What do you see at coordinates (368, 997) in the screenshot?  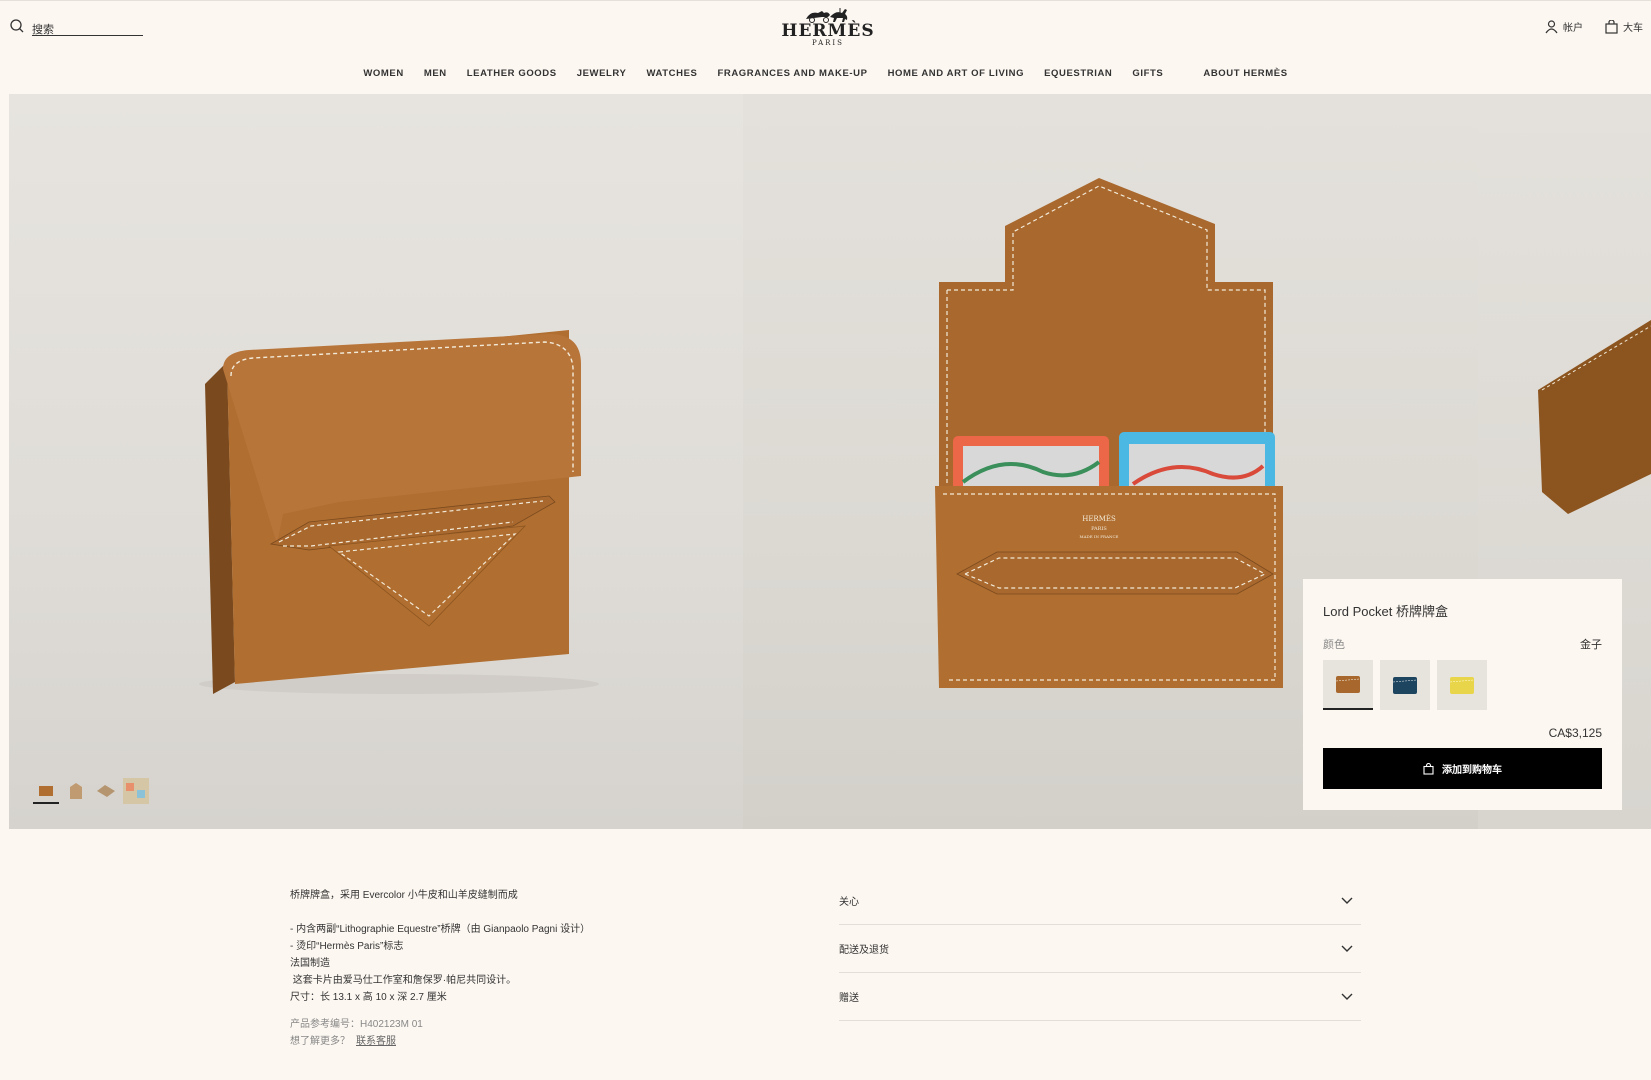 I see `description-line: 尺寸：长 13.1 x 高 10 x 深 2.7 厘米` at bounding box center [368, 997].